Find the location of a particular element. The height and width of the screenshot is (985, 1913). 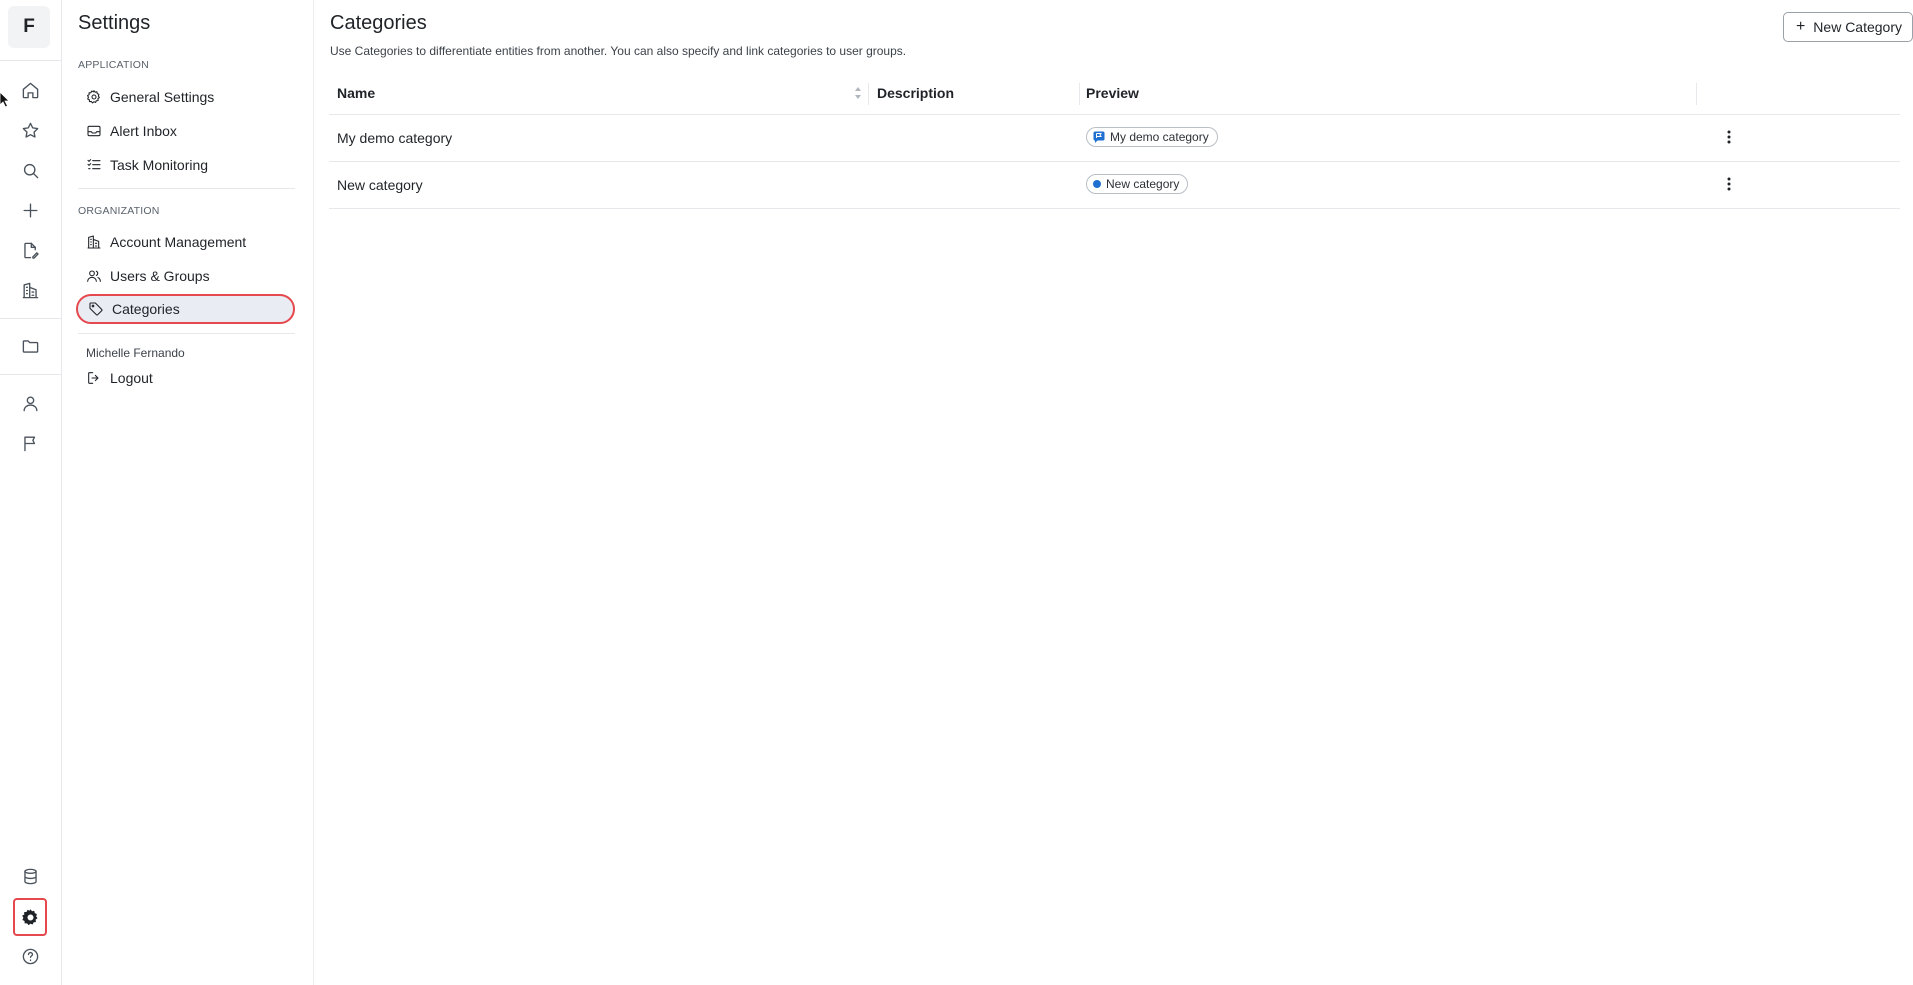

nav-item-account-management: Account Management is located at coordinates (185, 242).